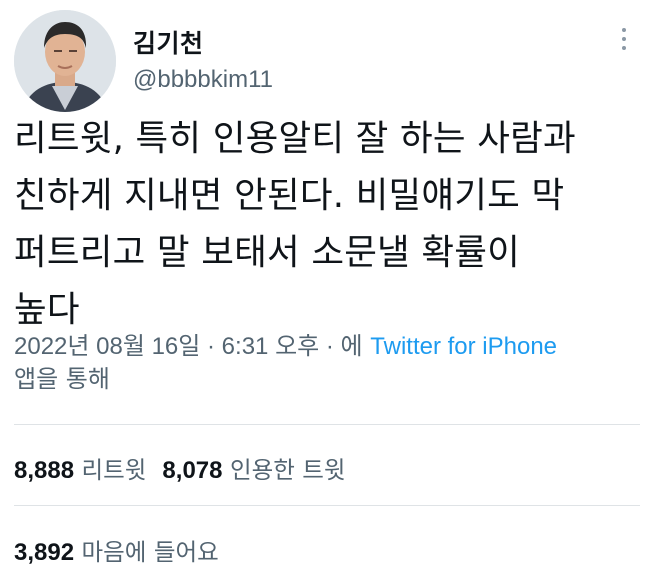 The height and width of the screenshot is (581, 658). I want to click on quotes-stat: 8,078 인용한 트윗, so click(253, 470).